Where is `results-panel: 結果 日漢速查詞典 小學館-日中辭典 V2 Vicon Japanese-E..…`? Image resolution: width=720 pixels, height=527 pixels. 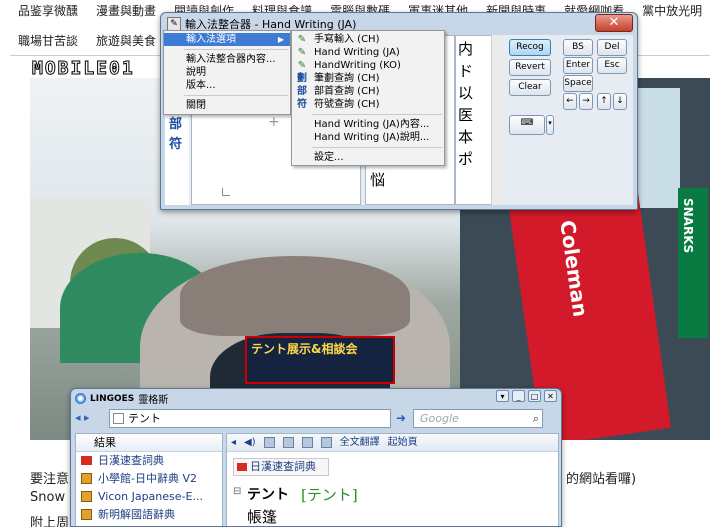 results-panel: 結果 日漢速查詞典 小學館-日中辭典 V2 Vicon Japanese-E..… is located at coordinates (149, 479).